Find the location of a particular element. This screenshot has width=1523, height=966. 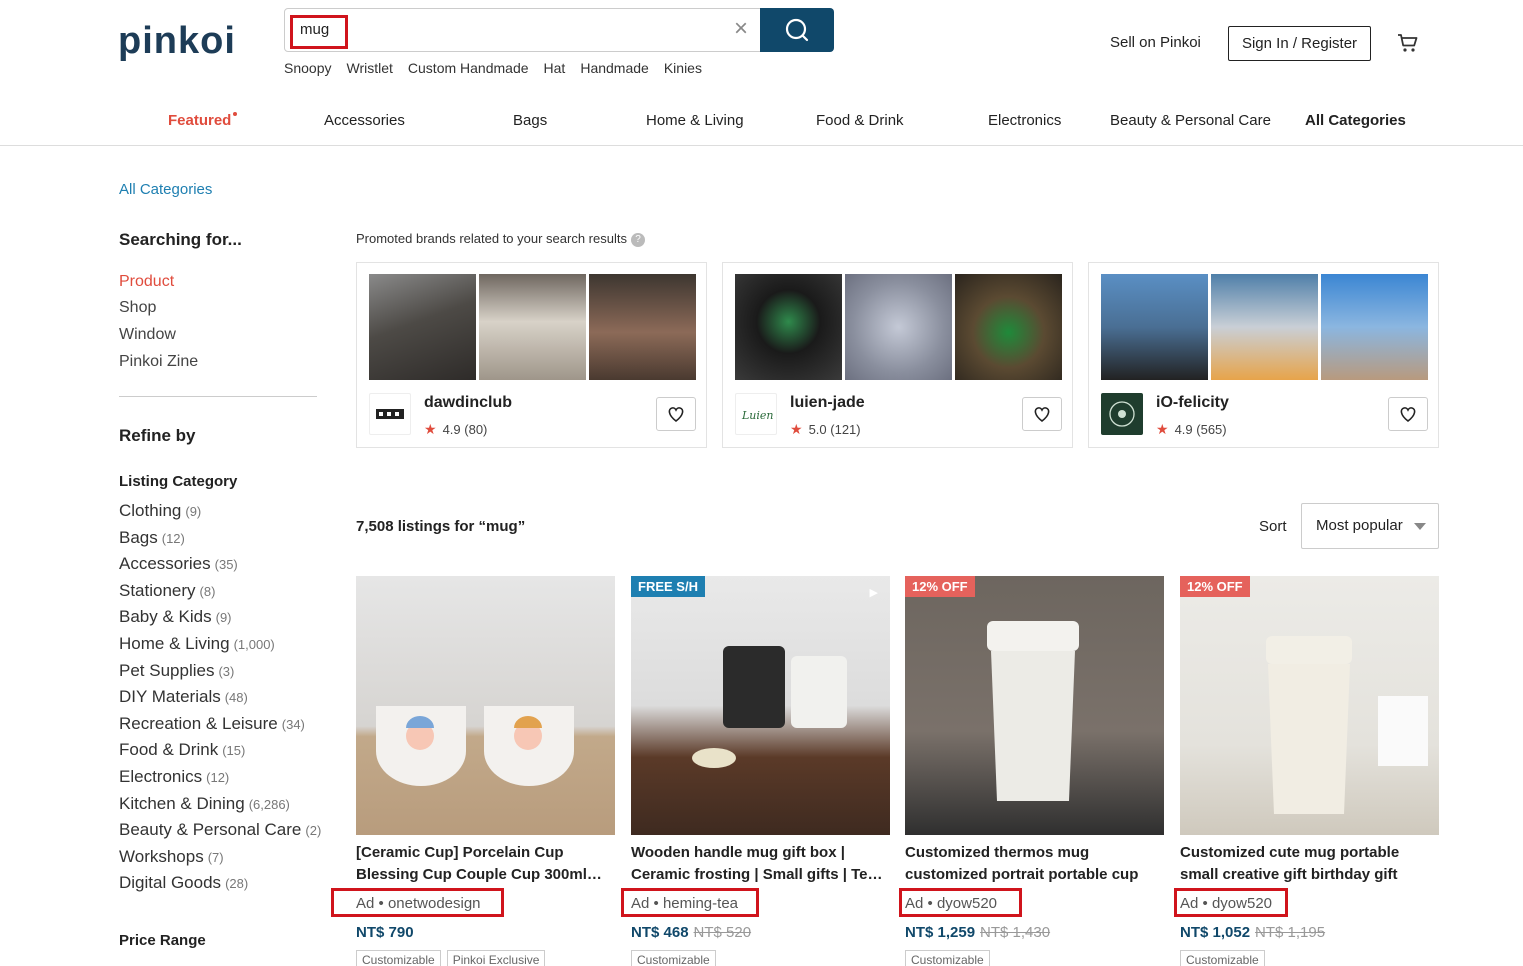

search-type-window: Window is located at coordinates (147, 335).